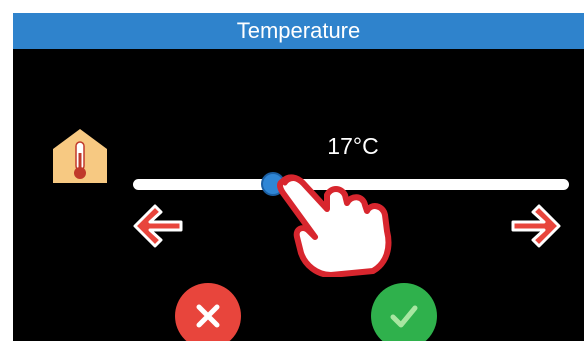 The width and height of the screenshot is (585, 341). Describe the element at coordinates (351, 184) in the screenshot. I see `temperature-slider-track` at that location.